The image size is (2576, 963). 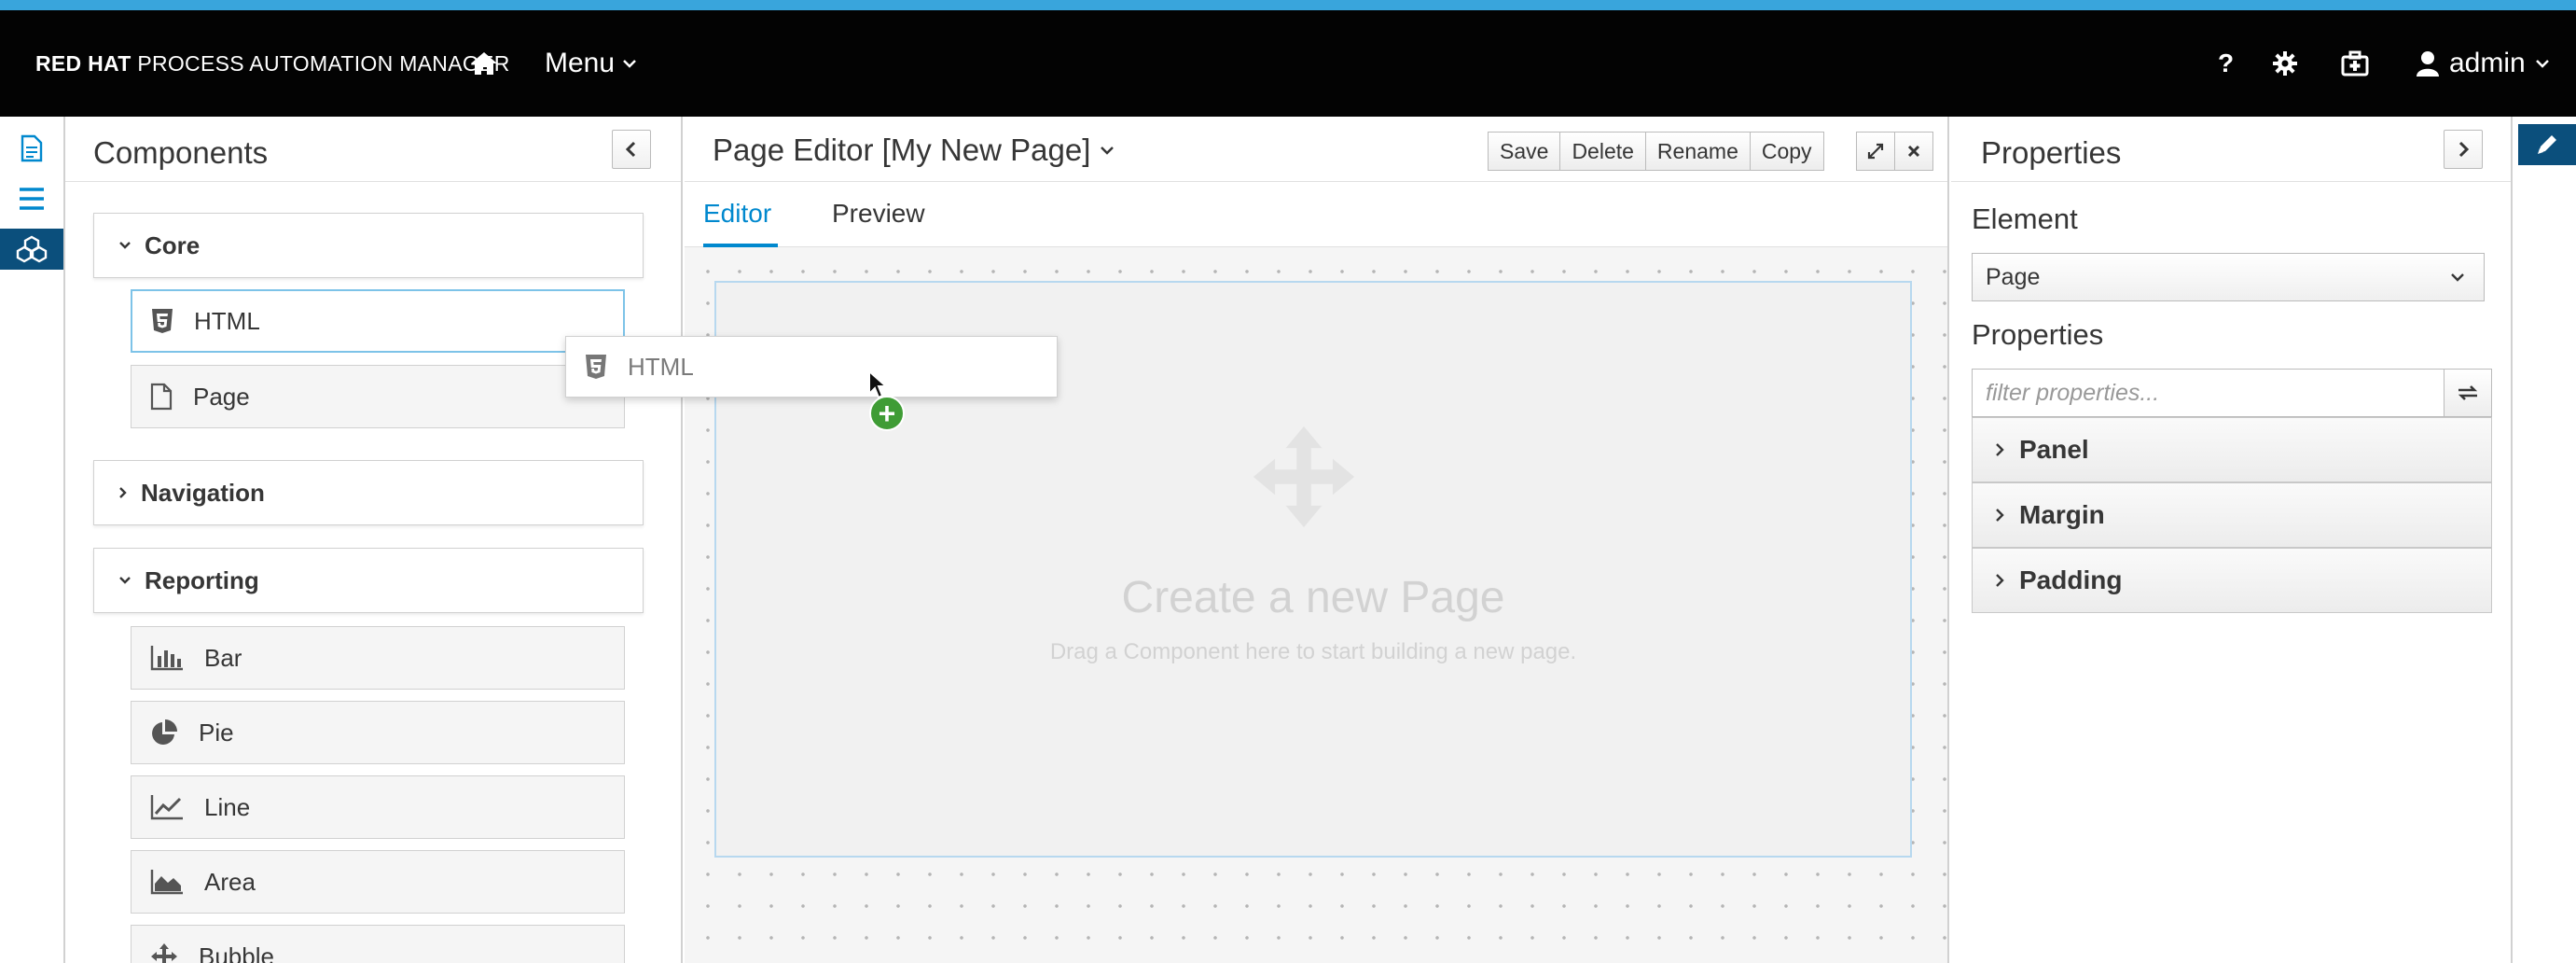 What do you see at coordinates (1313, 597) in the screenshot?
I see `drop-zone-title: Create a new Page` at bounding box center [1313, 597].